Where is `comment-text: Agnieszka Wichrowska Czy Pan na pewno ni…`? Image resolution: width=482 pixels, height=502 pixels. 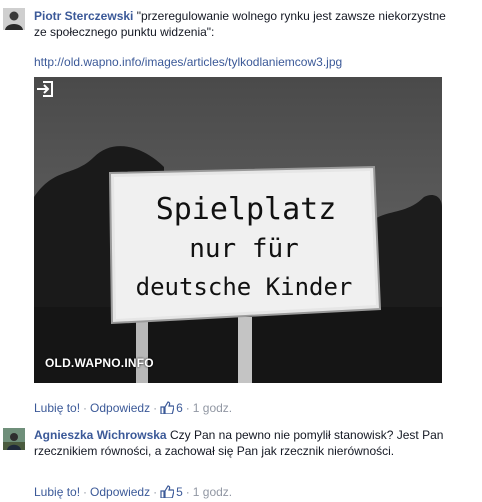 comment-text: Agnieszka Wichrowska Czy Pan na pewno ni… is located at coordinates (240, 443).